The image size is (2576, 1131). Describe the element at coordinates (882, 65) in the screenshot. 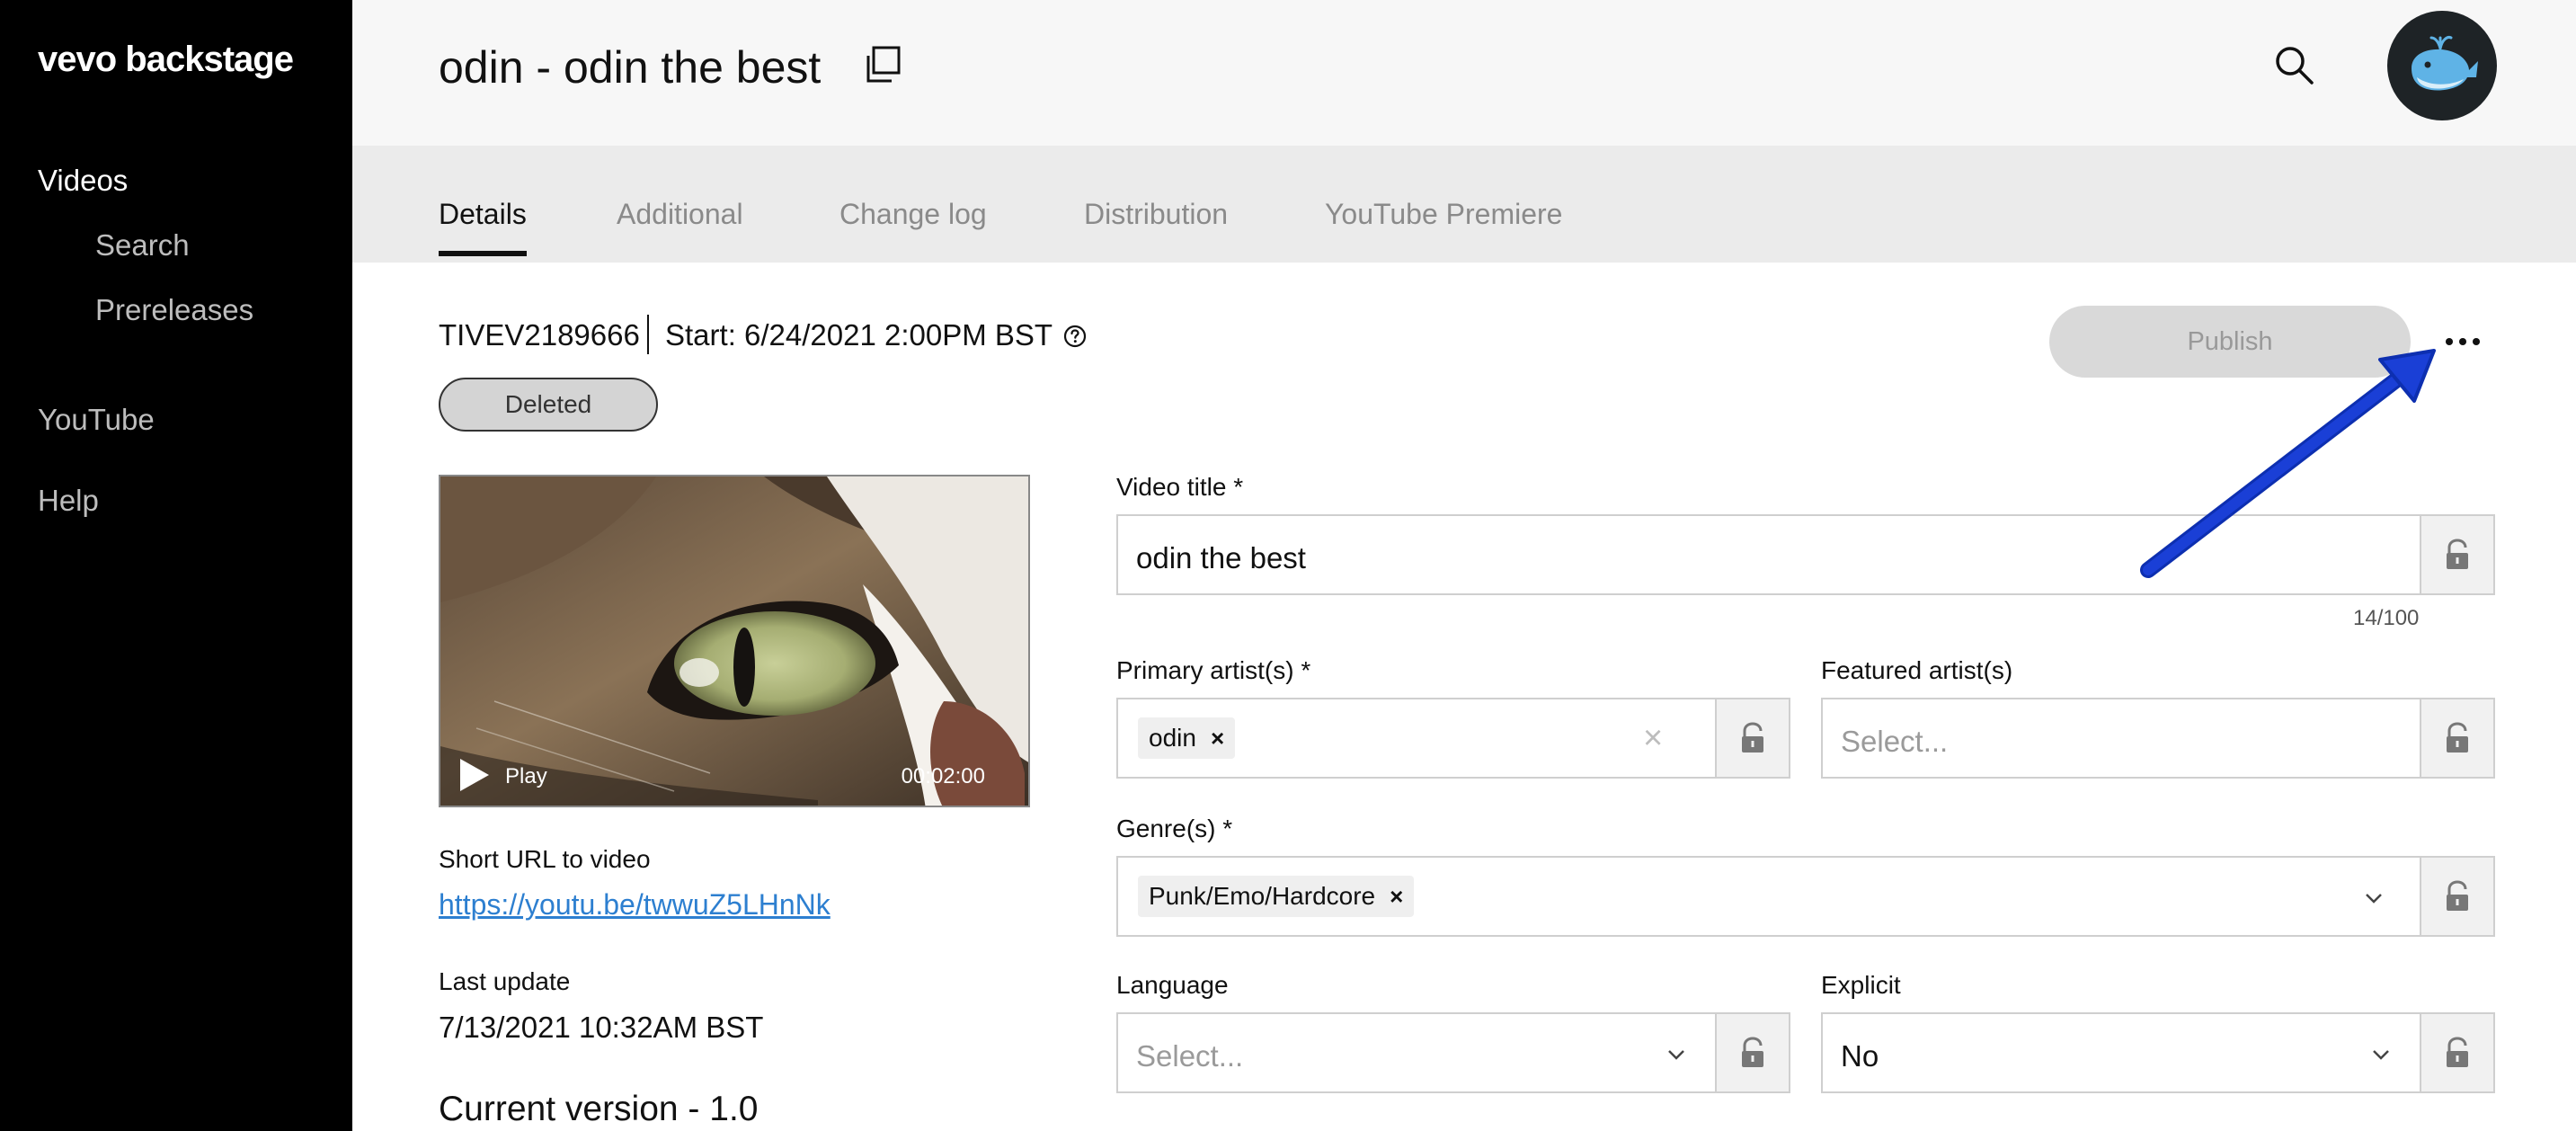

I see `copy-icon` at that location.